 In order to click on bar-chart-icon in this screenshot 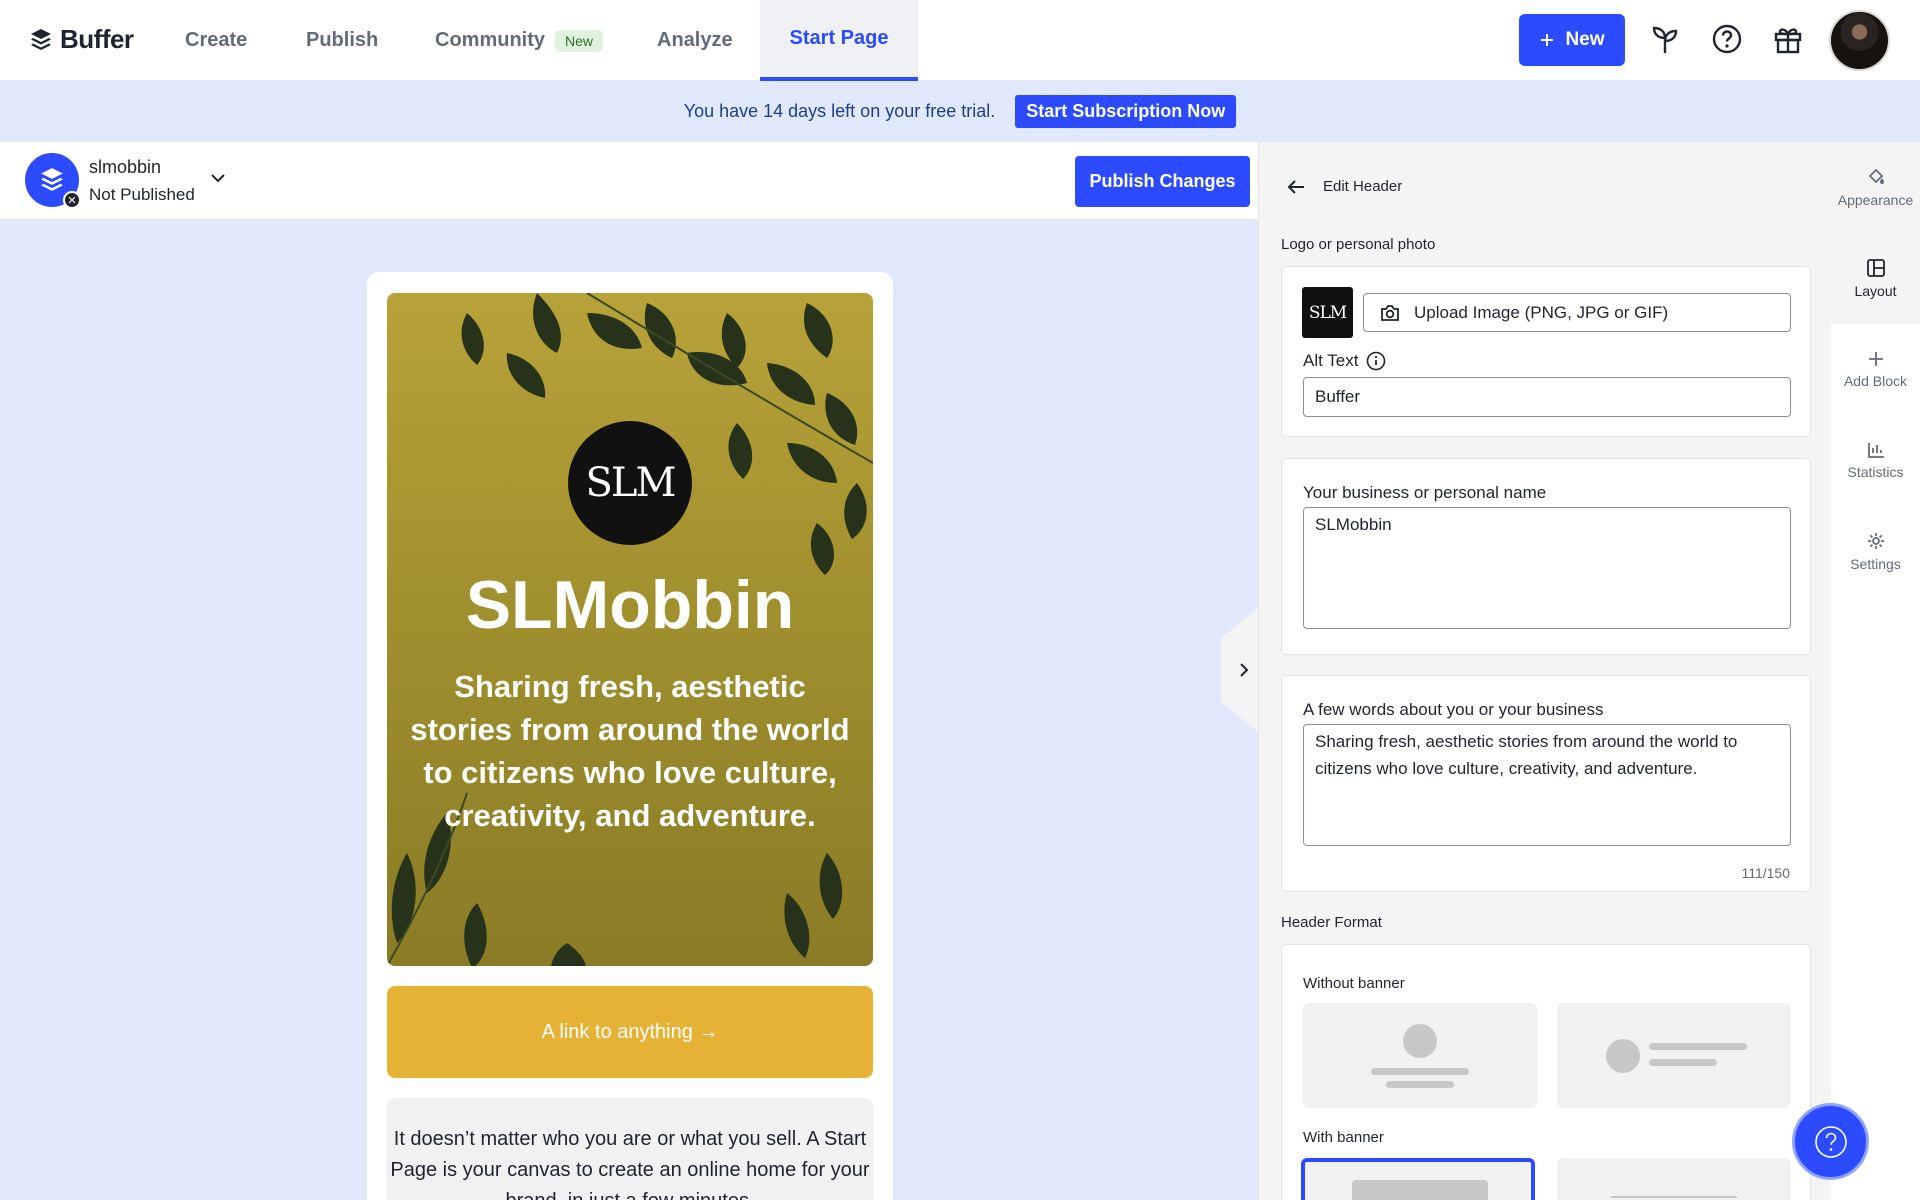, I will do `click(1875, 450)`.